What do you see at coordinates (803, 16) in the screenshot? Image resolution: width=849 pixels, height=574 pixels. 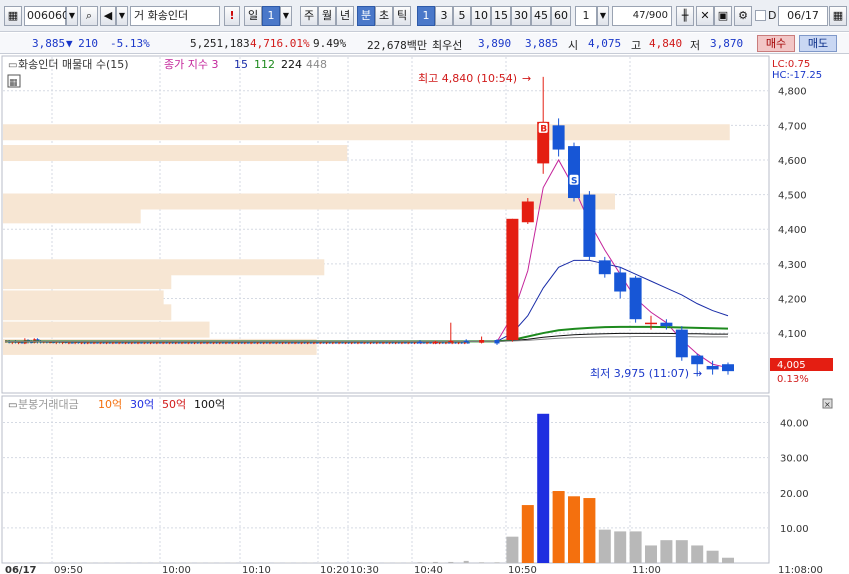 I see `date-input: 06/17` at bounding box center [803, 16].